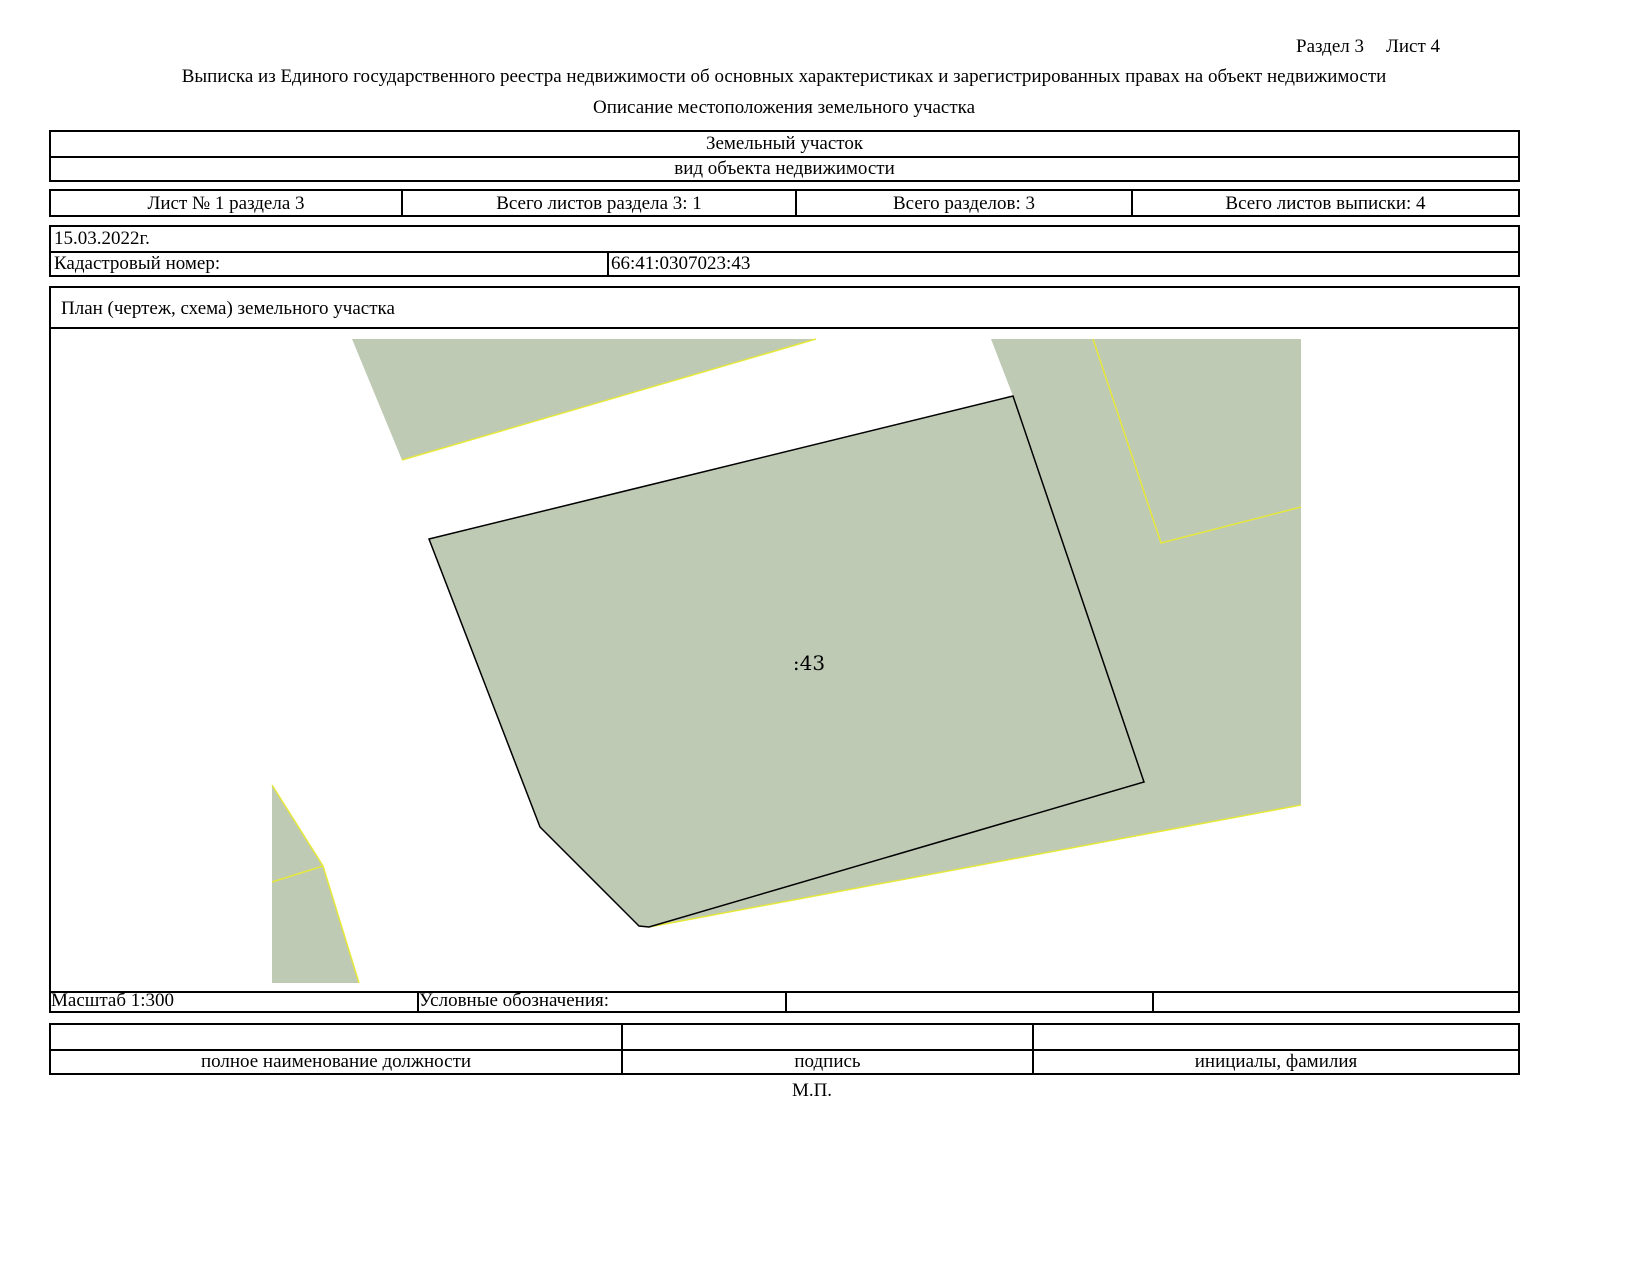  I want to click on cadastral-number-value: 66:41:0307023:43, so click(681, 263).